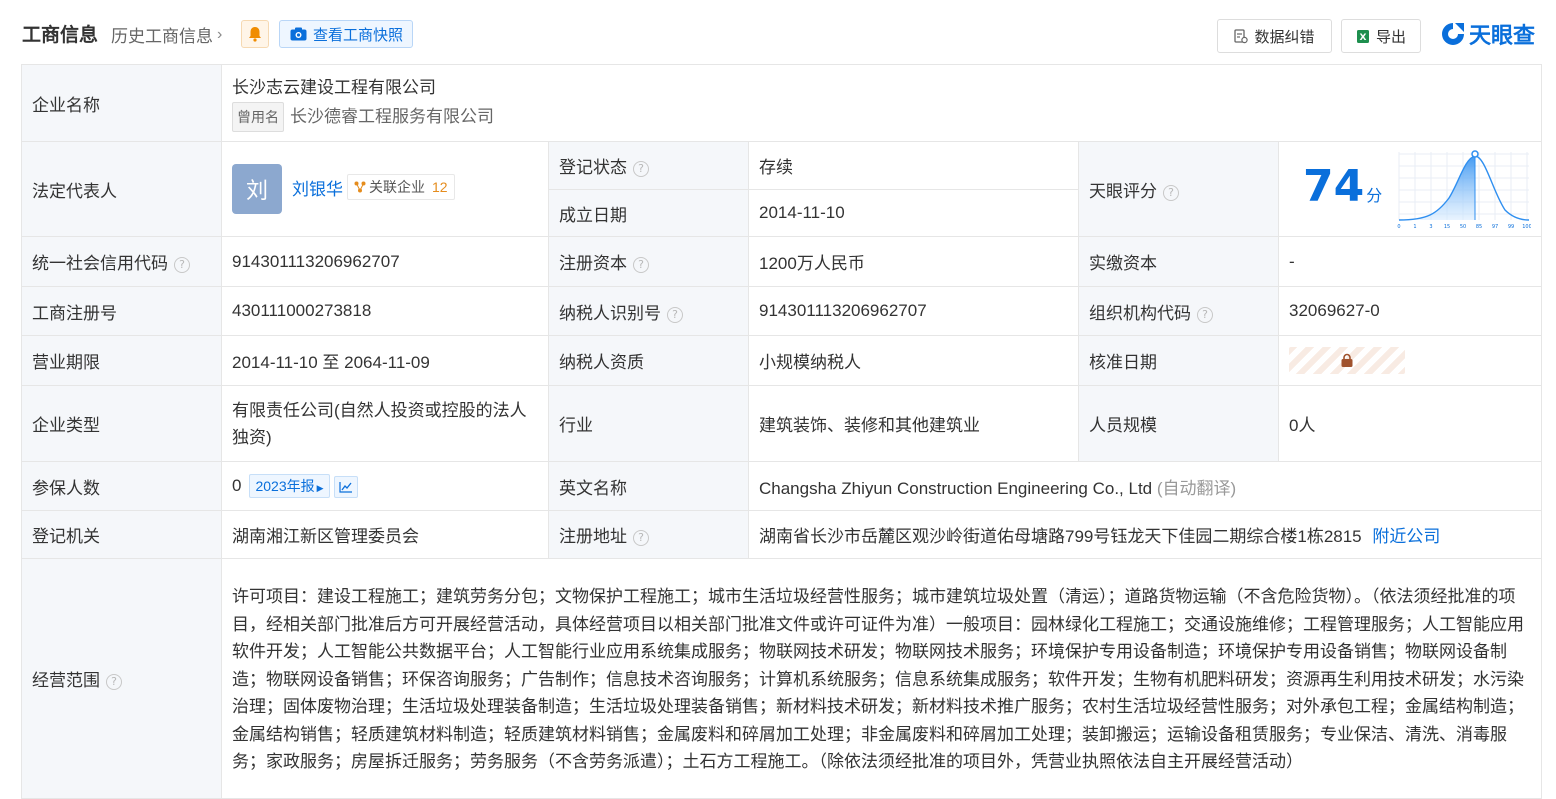  What do you see at coordinates (334, 87) in the screenshot?
I see `company-name: 长沙志云建设工程有限公司` at bounding box center [334, 87].